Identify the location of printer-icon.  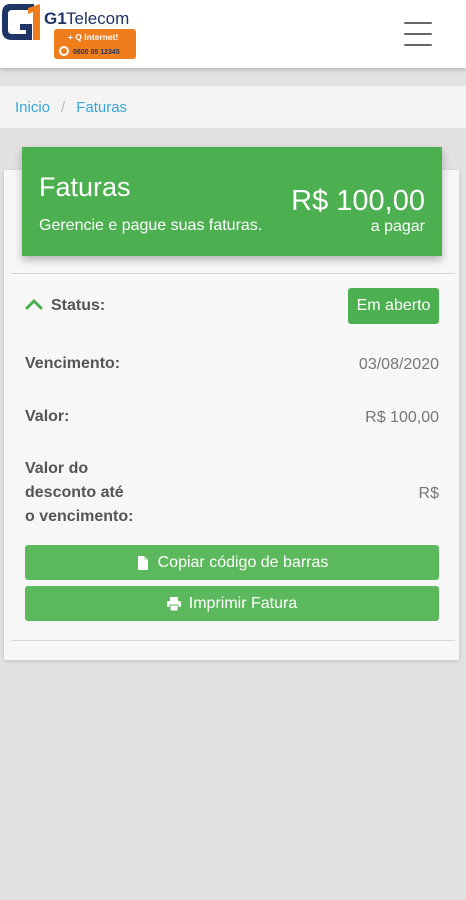
(173, 603).